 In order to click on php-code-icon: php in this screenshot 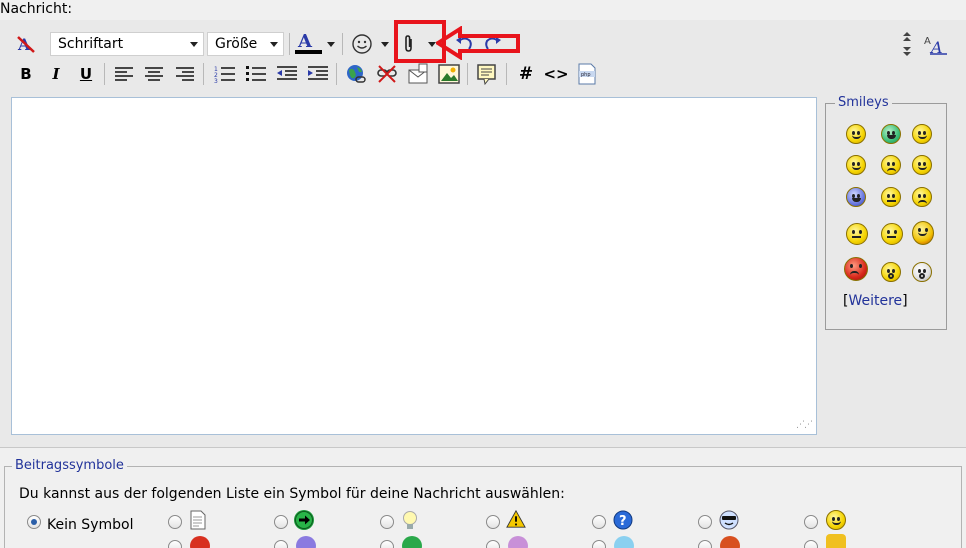, I will do `click(587, 74)`.